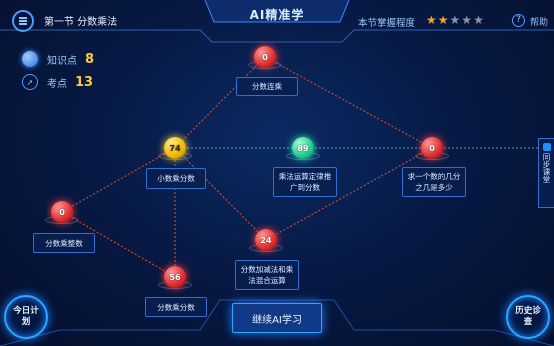  I want to click on exam-label: 考点, so click(57, 84).